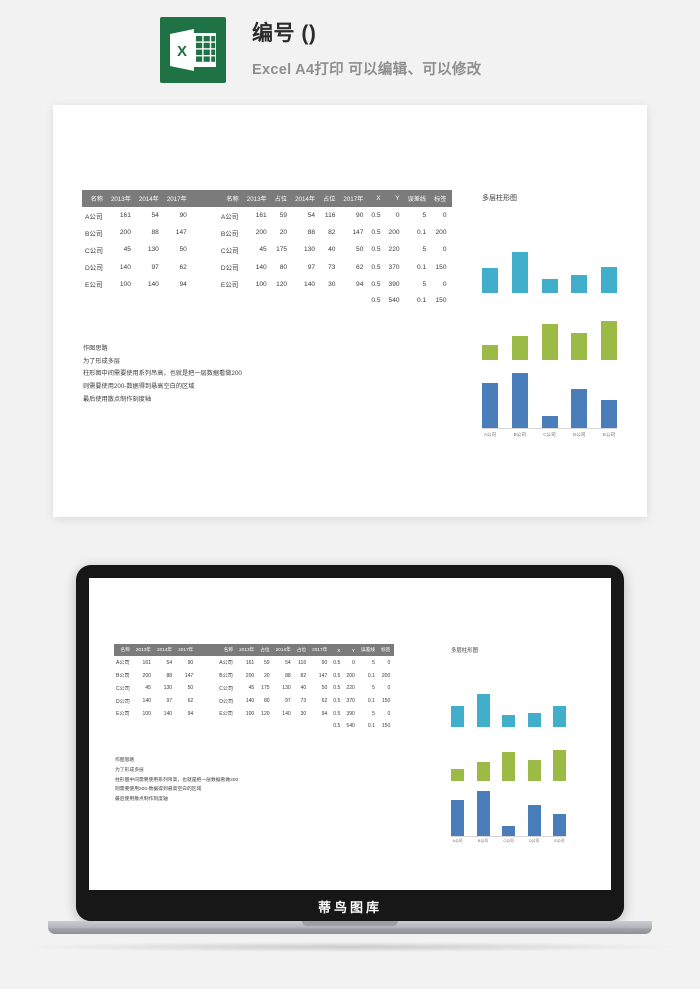 The width and height of the screenshot is (700, 989). I want to click on chart-category-label: D公司, so click(534, 841).